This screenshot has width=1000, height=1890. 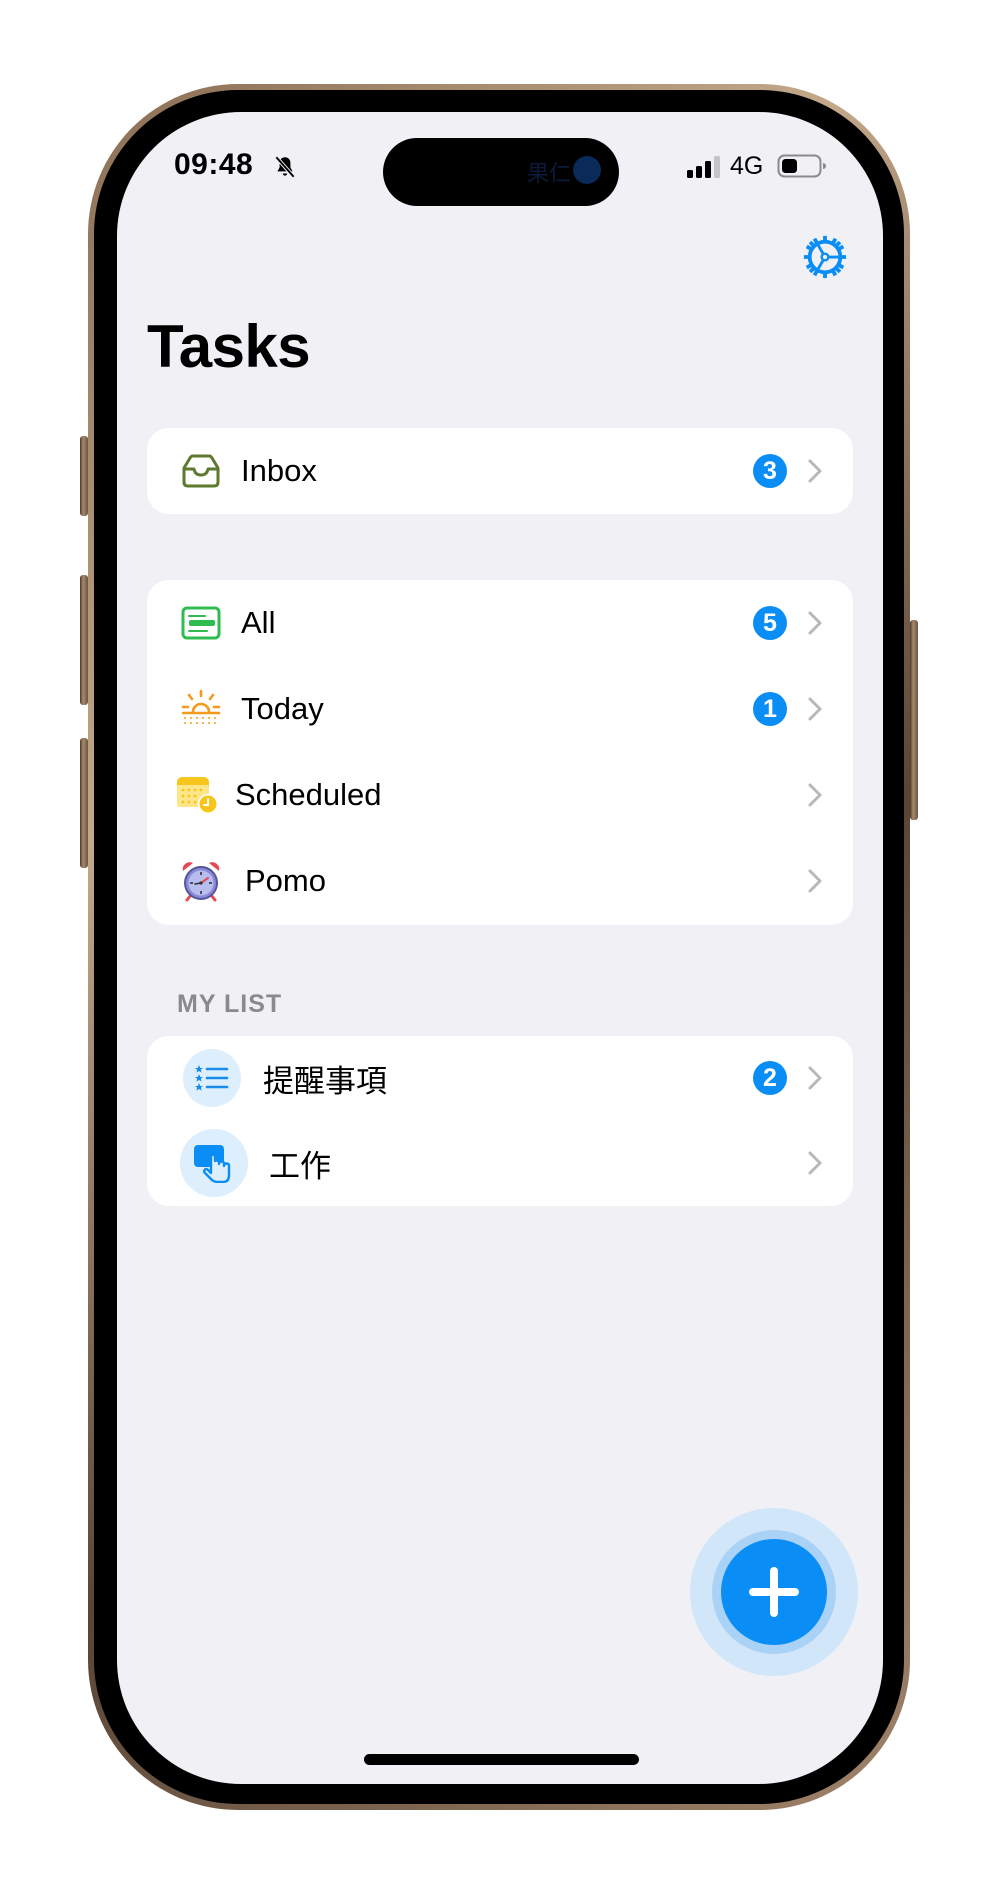 What do you see at coordinates (548, 173) in the screenshot?
I see `island-activity-text: 果仁` at bounding box center [548, 173].